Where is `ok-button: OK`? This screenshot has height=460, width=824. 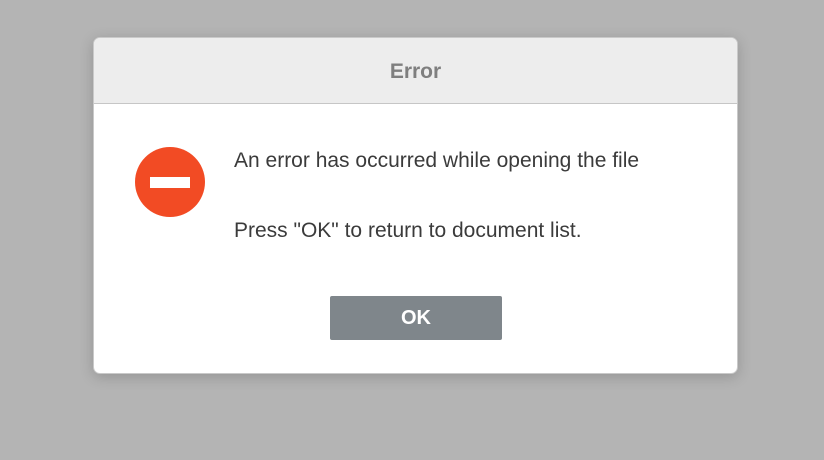 ok-button: OK is located at coordinates (416, 318).